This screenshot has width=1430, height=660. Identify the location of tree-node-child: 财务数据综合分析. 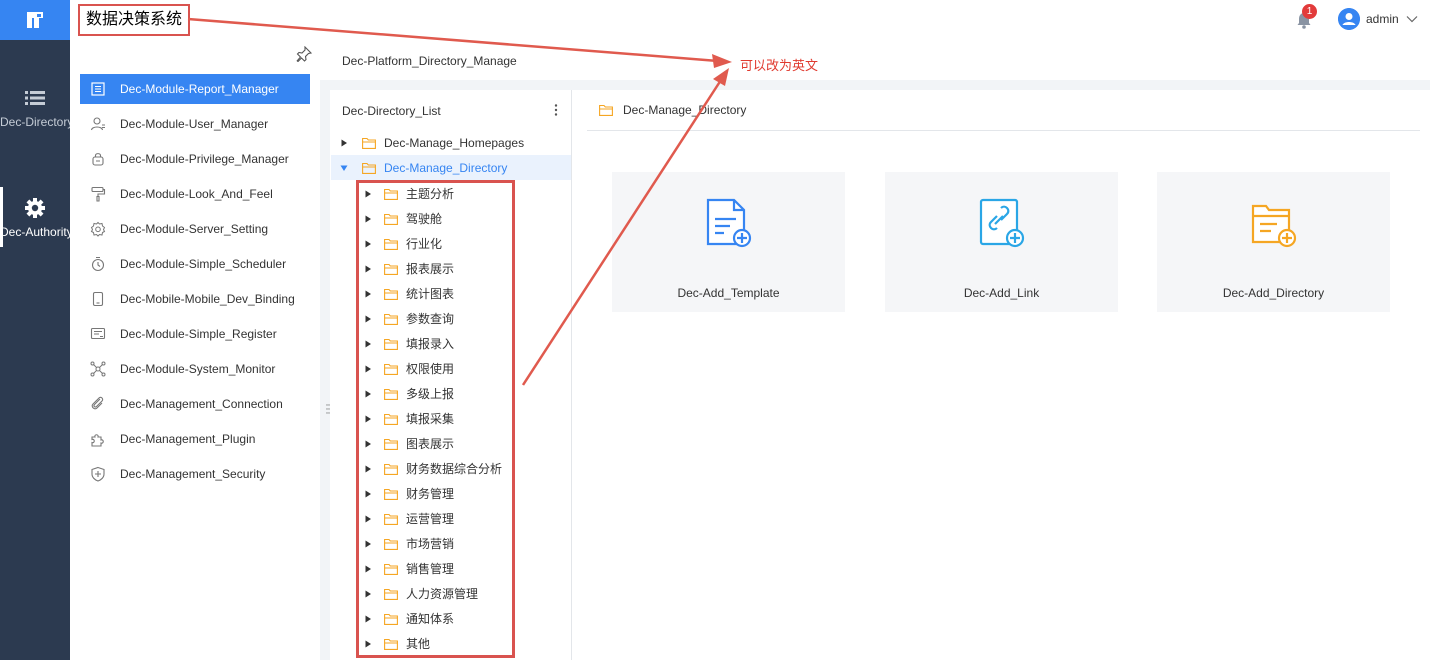
(421, 468).